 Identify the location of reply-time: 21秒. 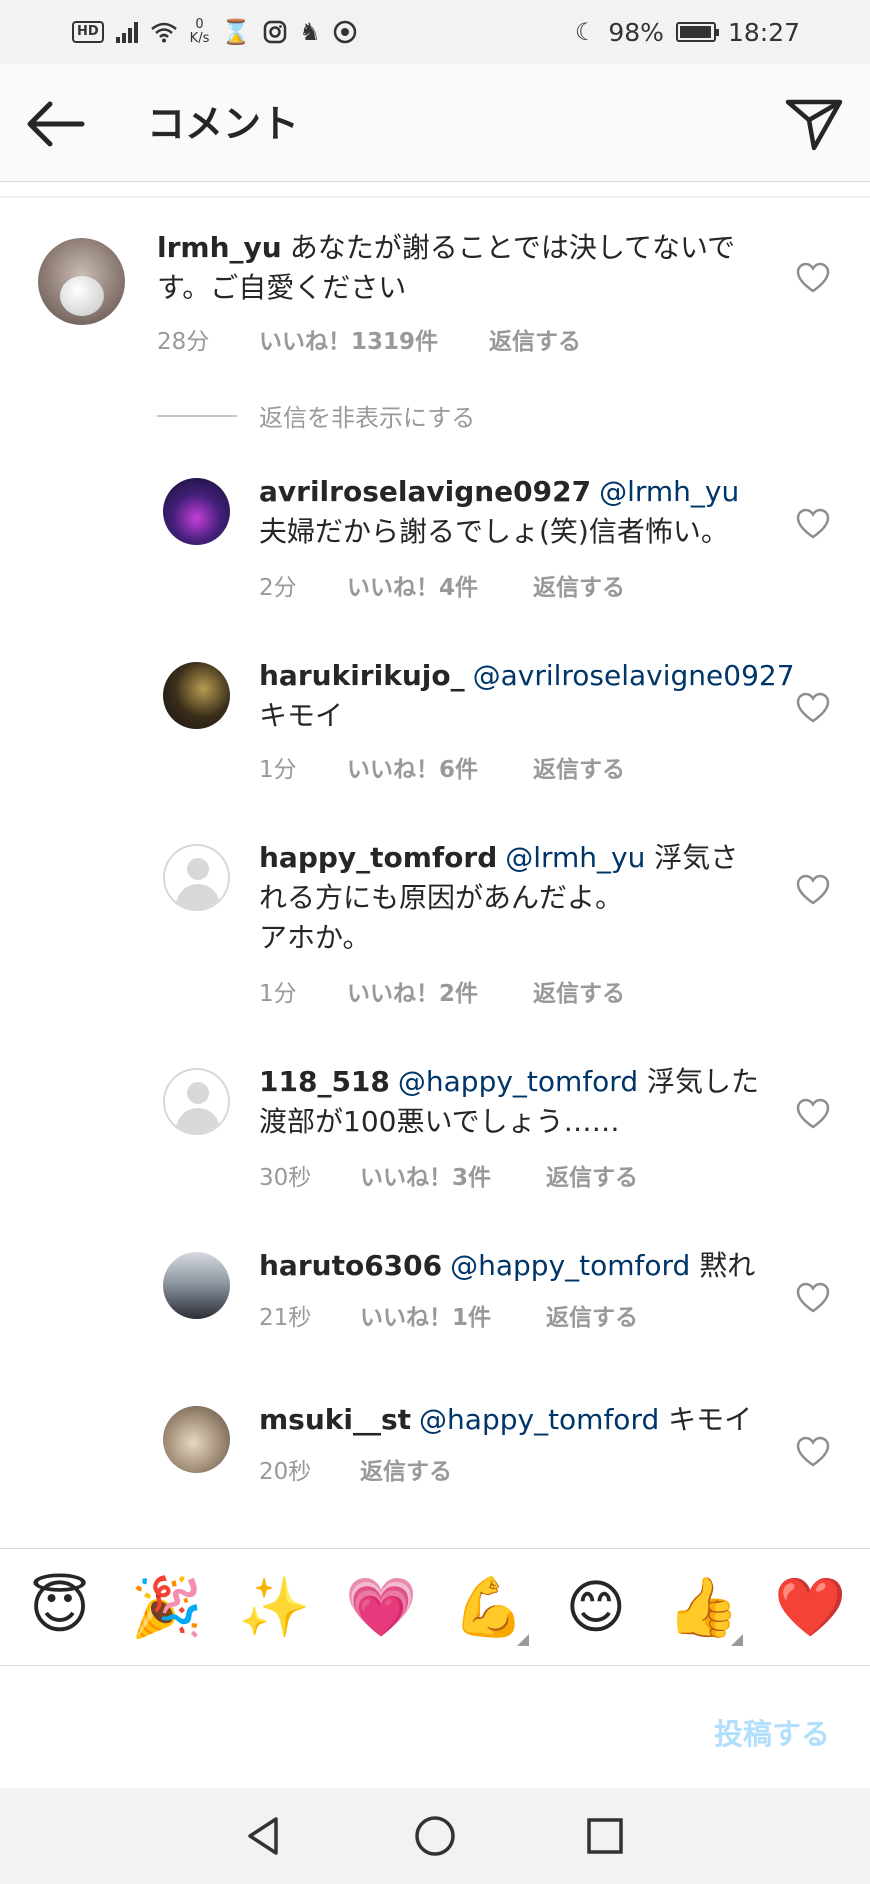
(285, 1318).